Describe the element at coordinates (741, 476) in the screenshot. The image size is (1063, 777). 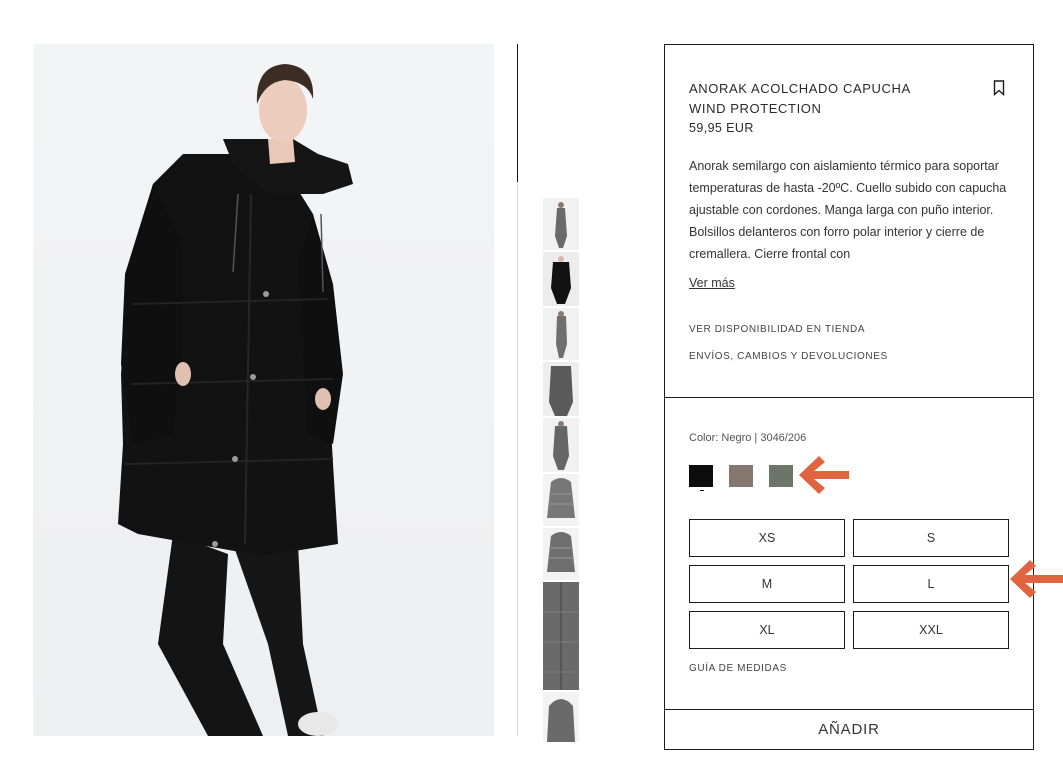
I see `swatch-taupe` at that location.